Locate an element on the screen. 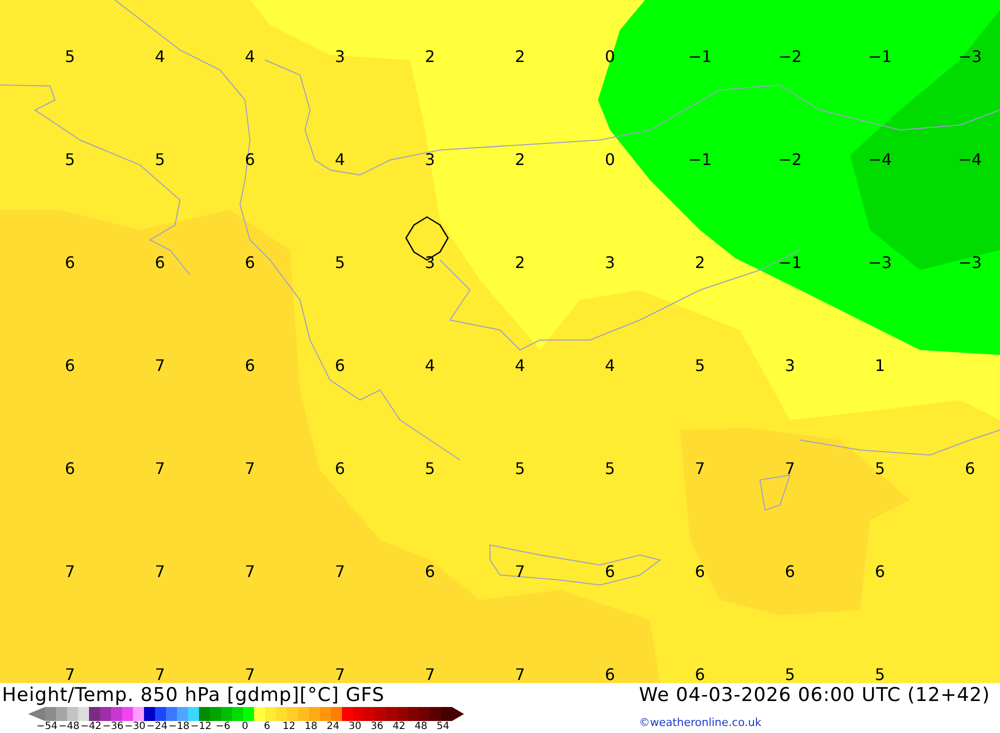 This screenshot has height=733, width=1000. temperature-value: 0 is located at coordinates (610, 160).